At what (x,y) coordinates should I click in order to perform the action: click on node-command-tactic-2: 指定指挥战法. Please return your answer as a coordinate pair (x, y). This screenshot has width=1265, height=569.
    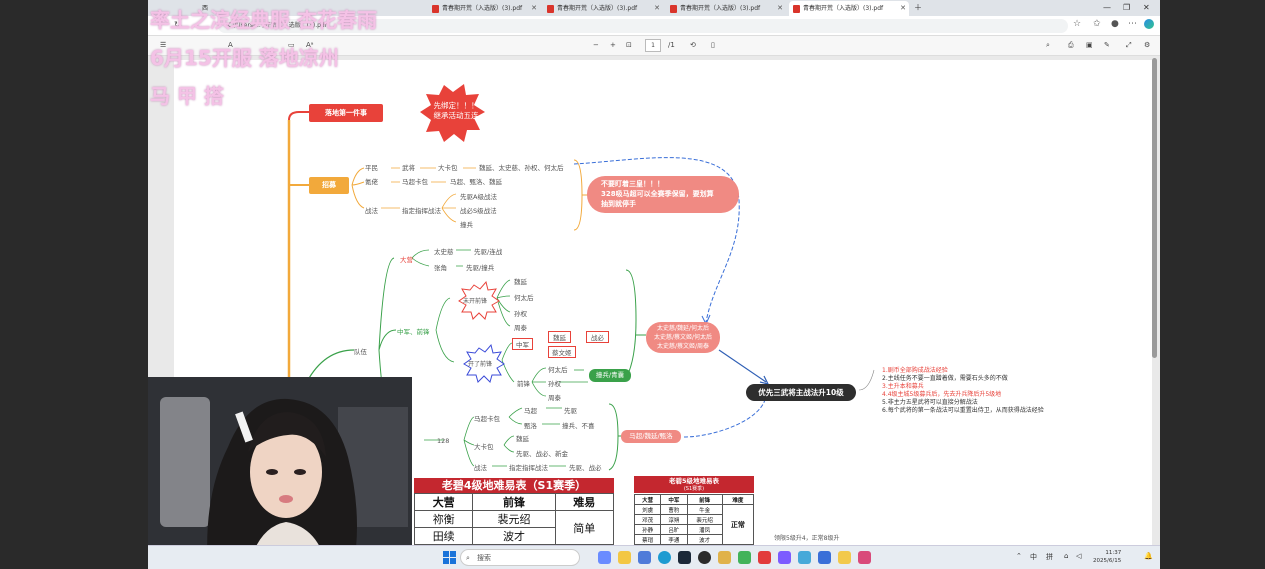
    Looking at the image, I should click on (528, 468).